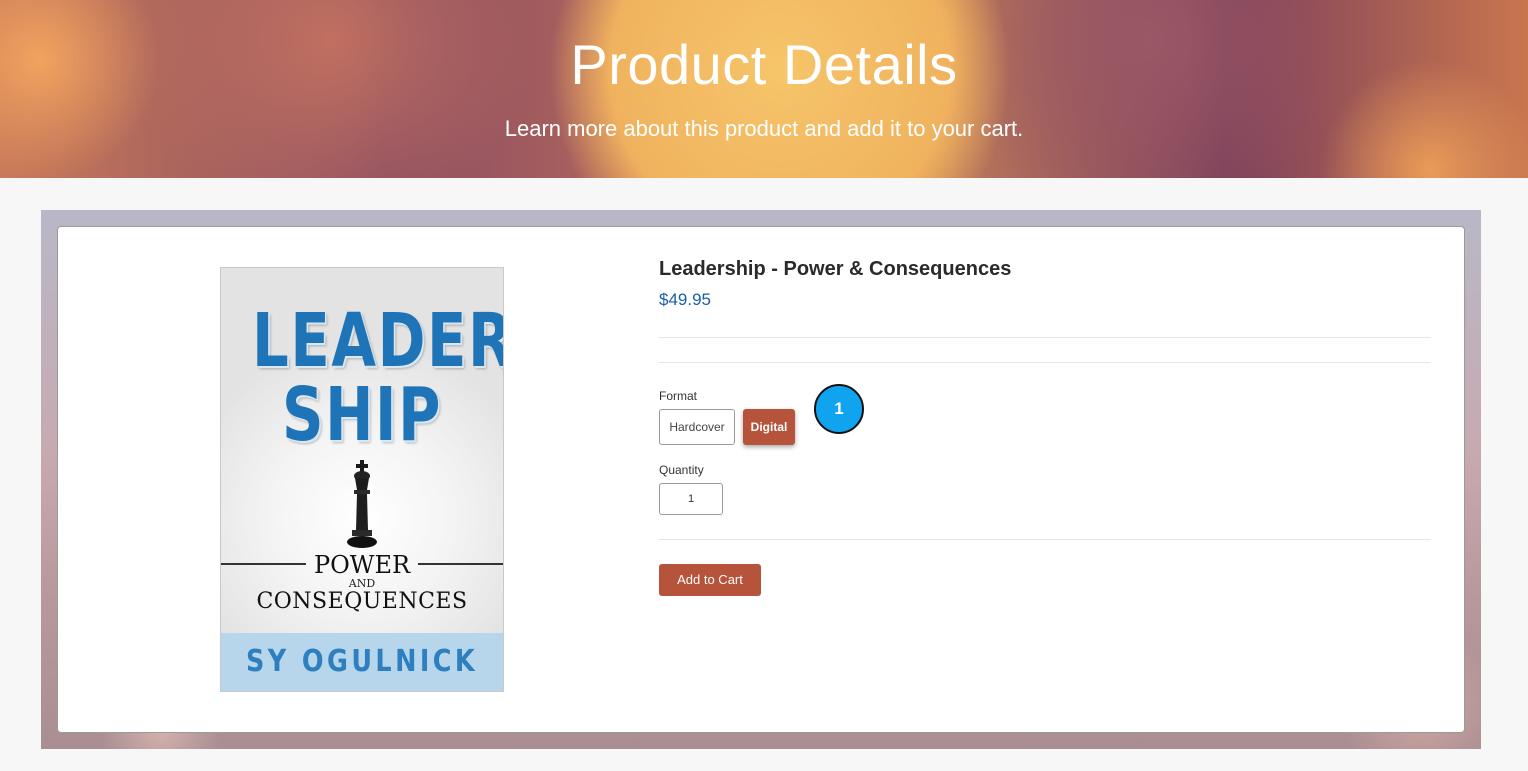 The image size is (1528, 771). Describe the element at coordinates (362, 661) in the screenshot. I see `cover-author: SY OGULNICK` at that location.